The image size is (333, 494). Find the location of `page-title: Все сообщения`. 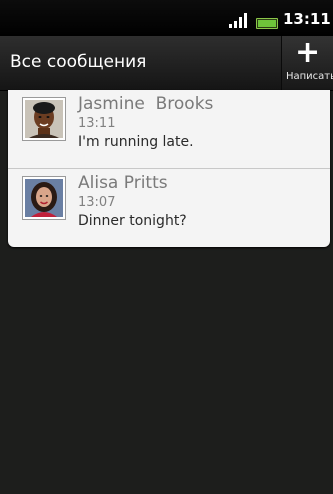

page-title: Все сообщения is located at coordinates (78, 62).